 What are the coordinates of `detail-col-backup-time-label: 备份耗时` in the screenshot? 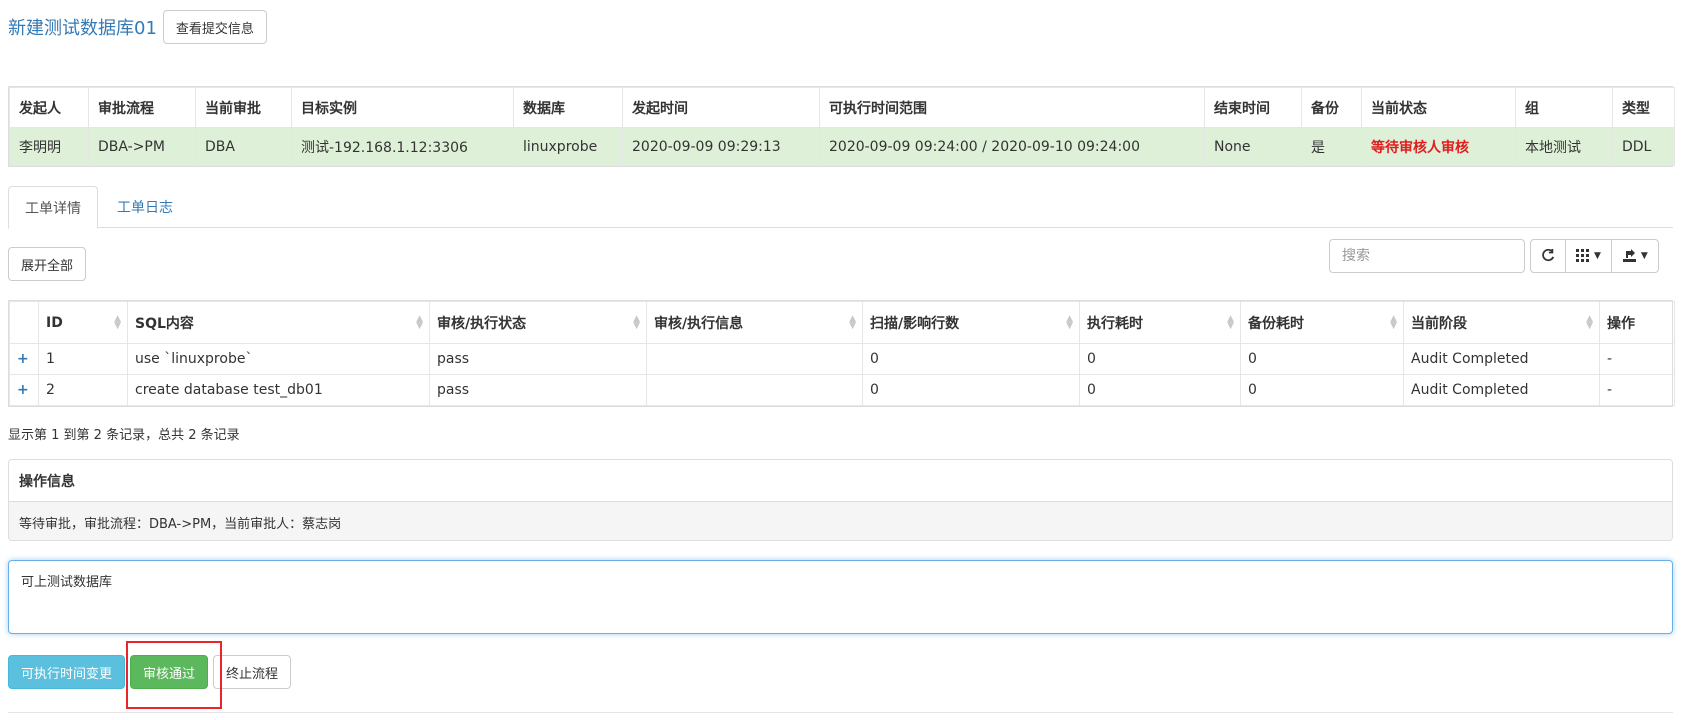 It's located at (1276, 323).